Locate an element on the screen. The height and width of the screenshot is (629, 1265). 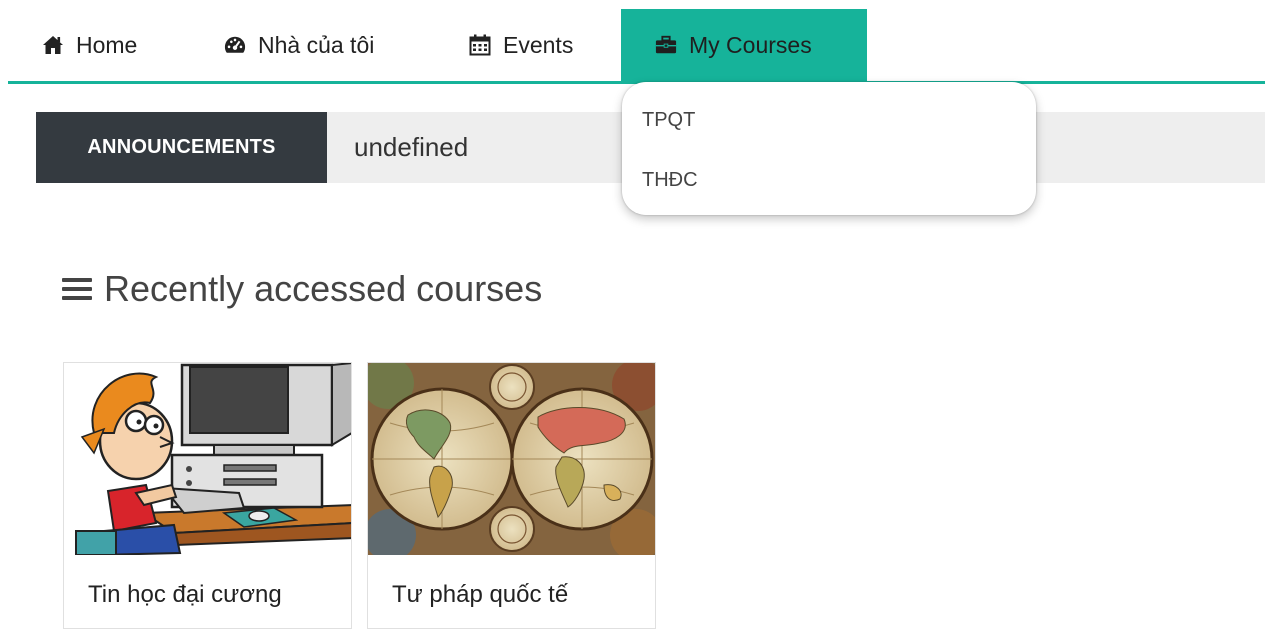
nav-item-events: Events is located at coordinates (521, 45).